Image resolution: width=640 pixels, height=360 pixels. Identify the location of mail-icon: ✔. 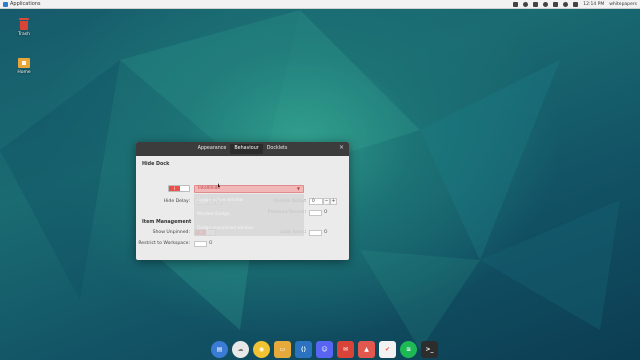
(387, 349).